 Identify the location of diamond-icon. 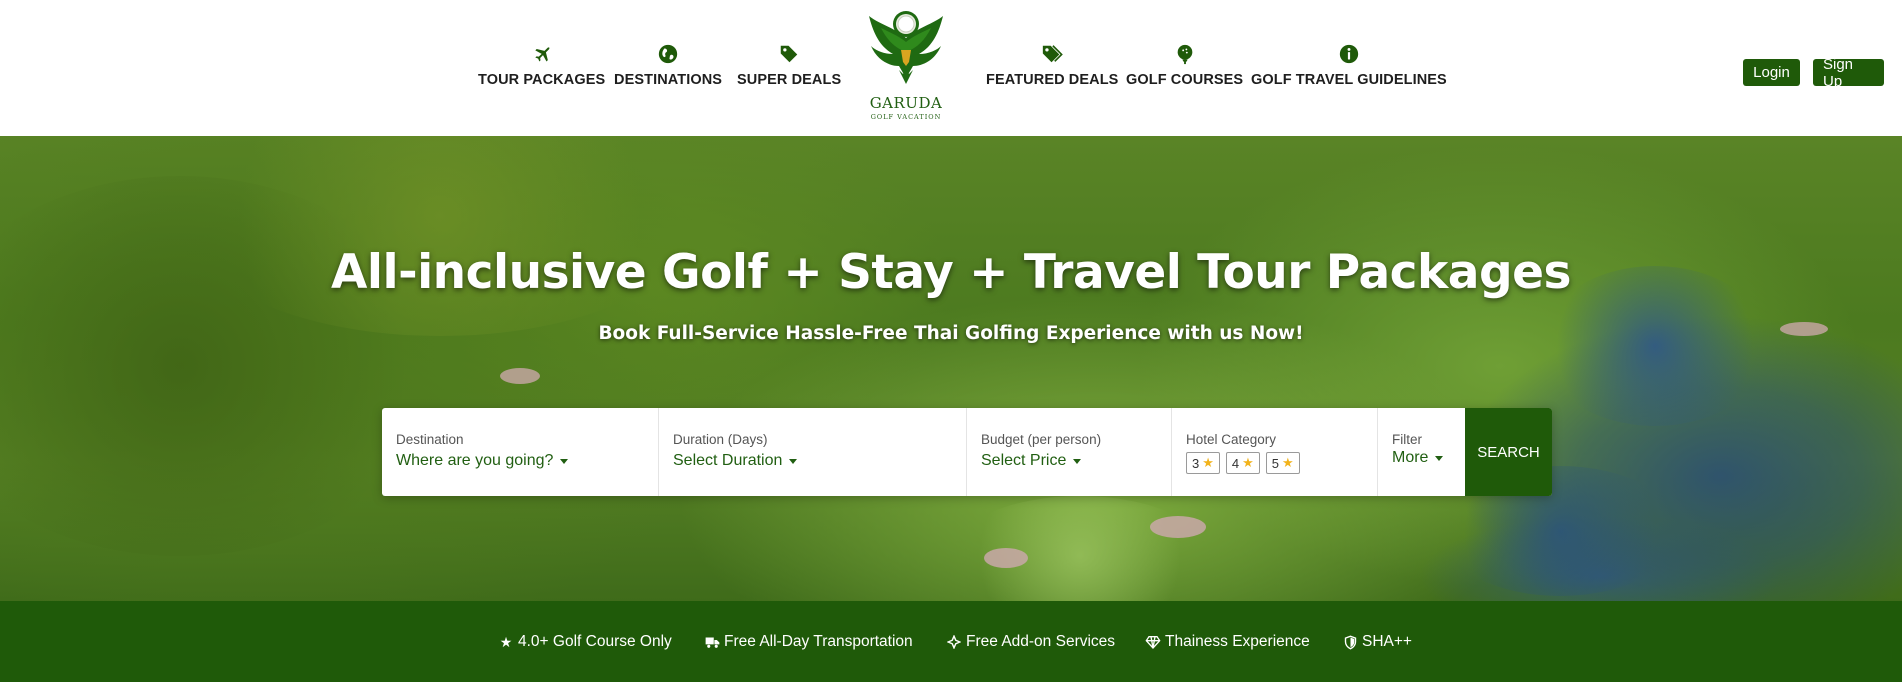
(1153, 642).